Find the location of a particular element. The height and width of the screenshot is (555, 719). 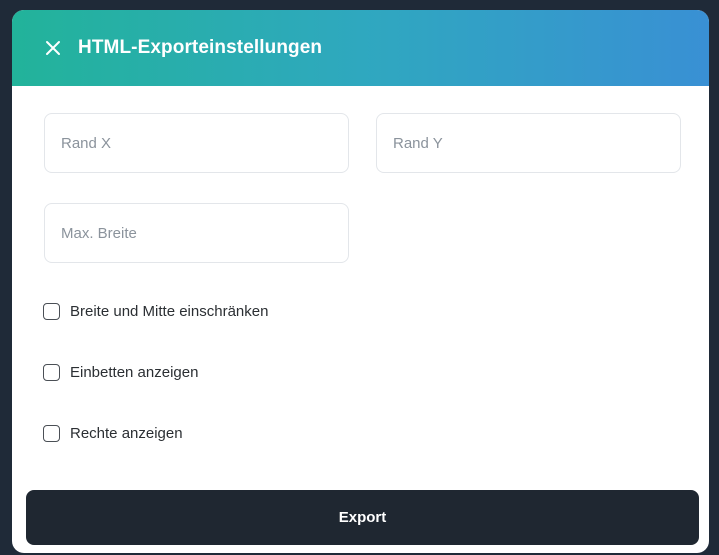

margin-y-input is located at coordinates (528, 143).